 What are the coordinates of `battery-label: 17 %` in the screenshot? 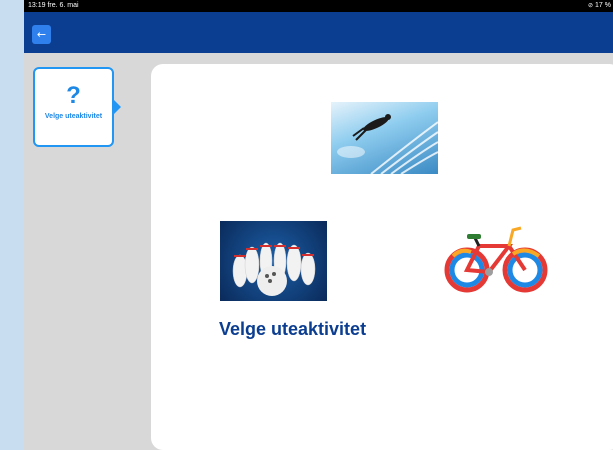 It's located at (603, 5).